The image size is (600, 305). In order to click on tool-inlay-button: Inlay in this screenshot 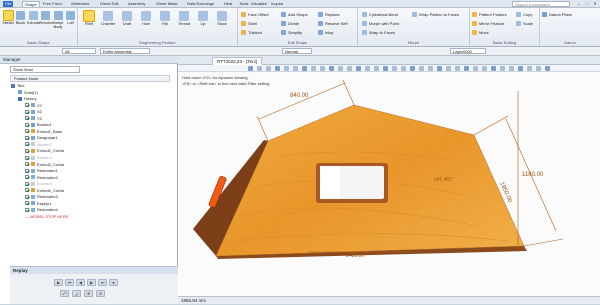, I will do `click(325, 32)`.